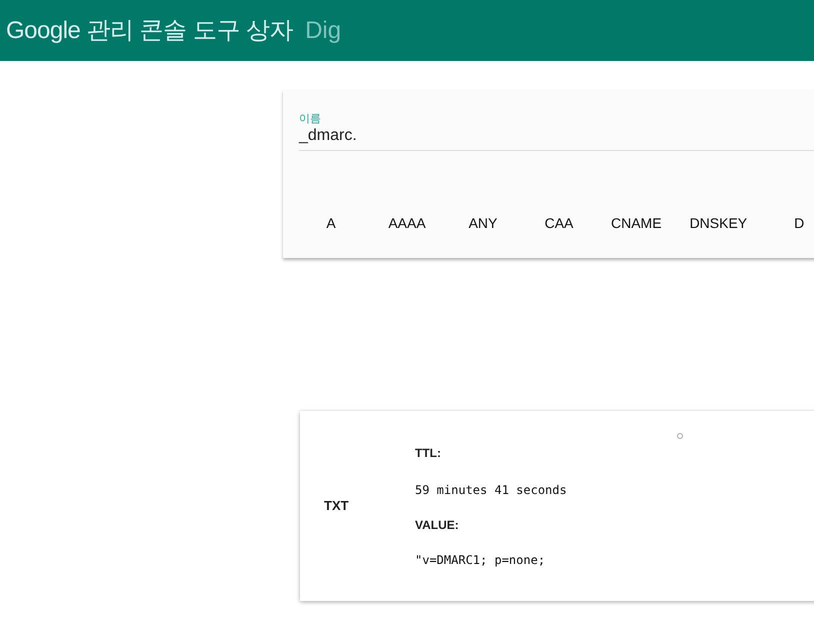 The image size is (814, 644). I want to click on record-type-tab: D, so click(788, 223).